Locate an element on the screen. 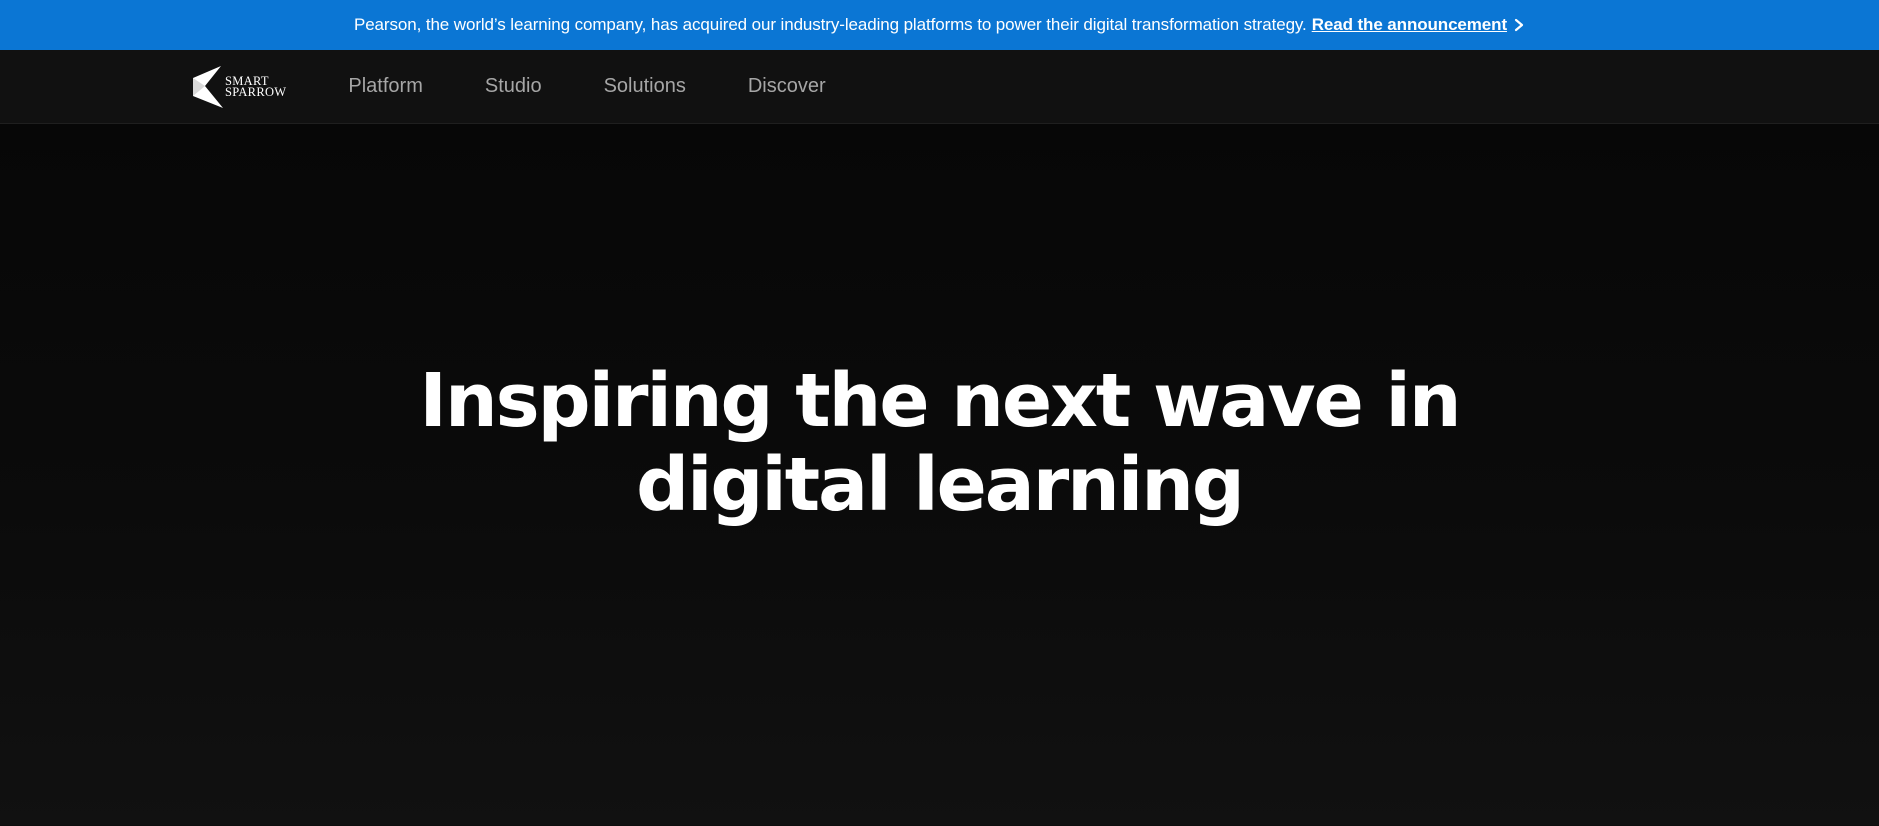 This screenshot has height=826, width=1879. read-announcement-label: Read the announcement is located at coordinates (1409, 24).